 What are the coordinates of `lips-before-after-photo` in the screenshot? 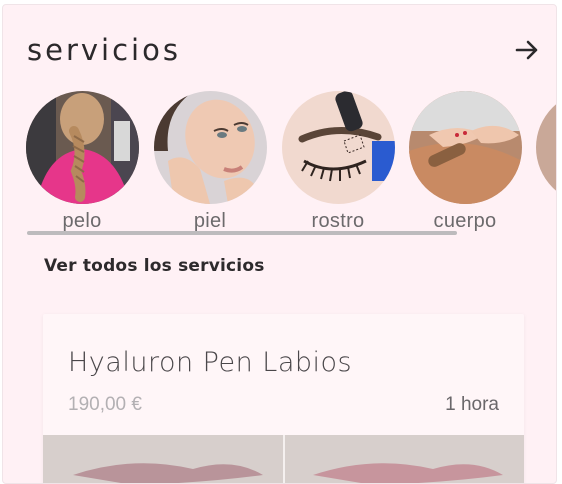 It's located at (283, 459).